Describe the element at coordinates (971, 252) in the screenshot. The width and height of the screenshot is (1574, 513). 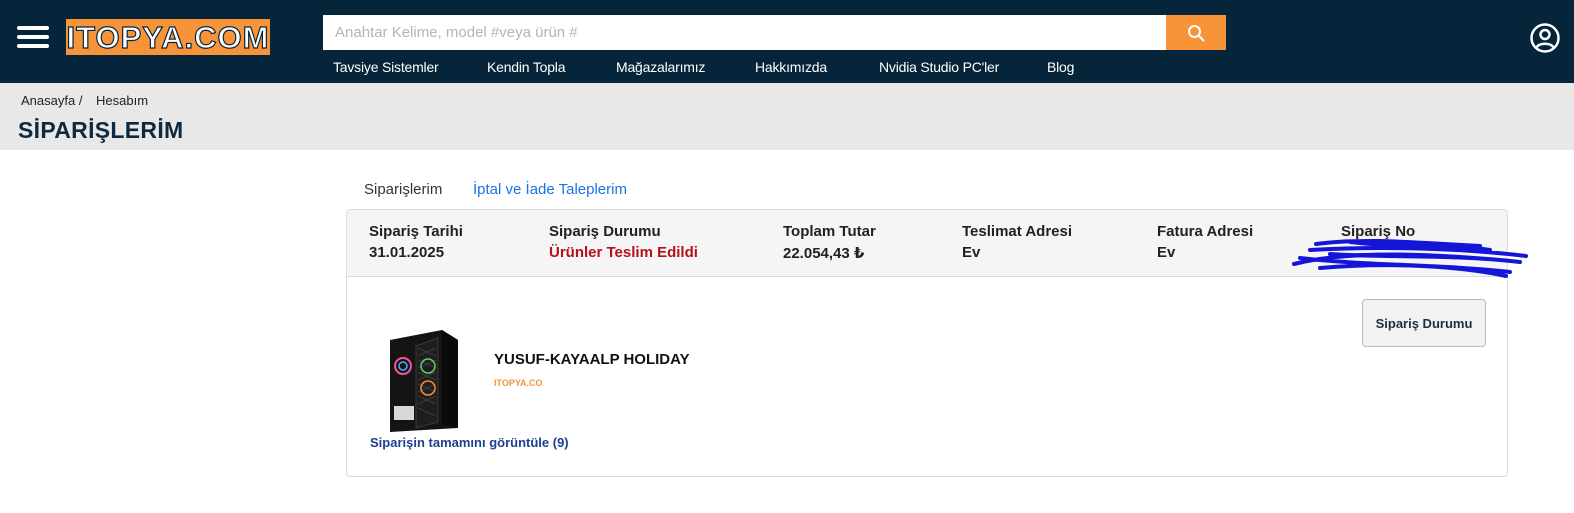
I see `delivery-address-value: Ev` at that location.